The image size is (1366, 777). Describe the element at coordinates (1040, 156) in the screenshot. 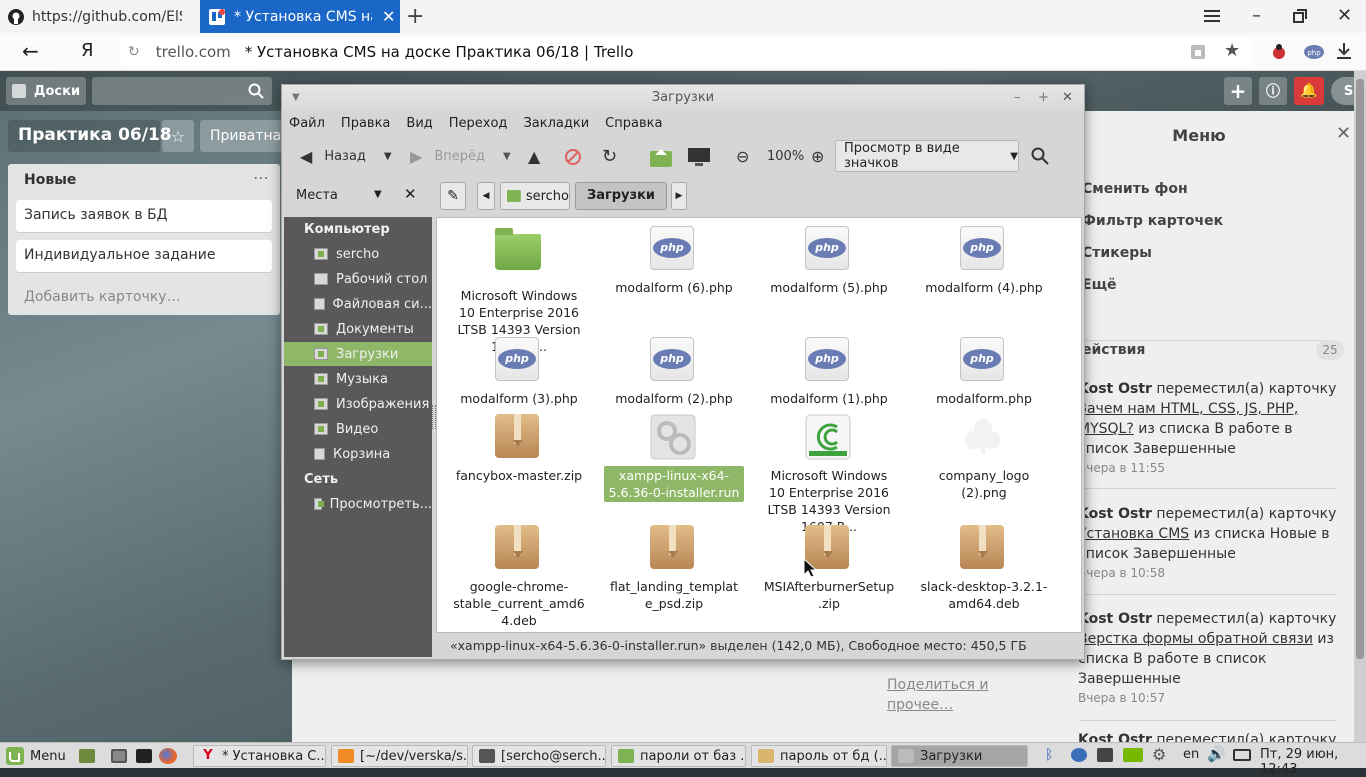

I see `search-icon` at that location.